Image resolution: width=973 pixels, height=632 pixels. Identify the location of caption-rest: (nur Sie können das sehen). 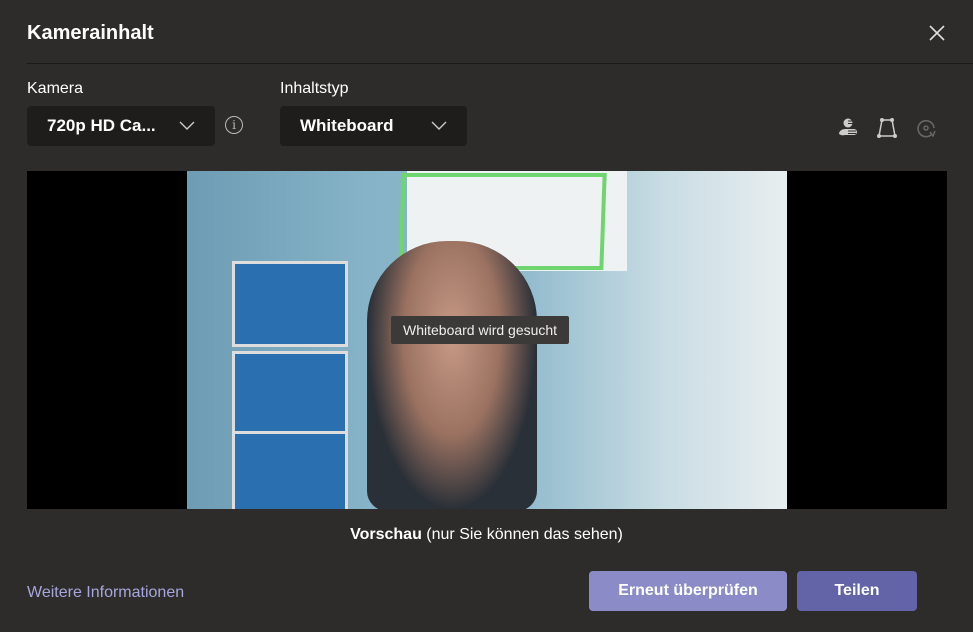
(522, 534).